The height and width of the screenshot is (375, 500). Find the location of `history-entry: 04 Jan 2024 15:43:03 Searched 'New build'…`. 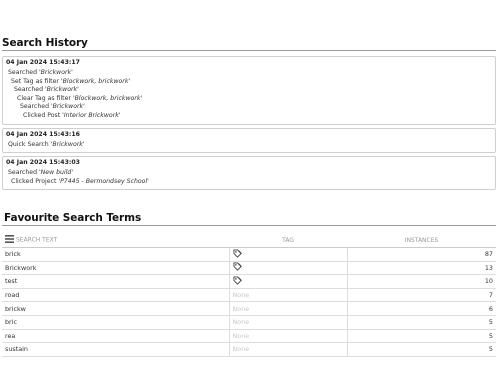

history-entry: 04 Jan 2024 15:43:03 Searched 'New build'… is located at coordinates (249, 173).